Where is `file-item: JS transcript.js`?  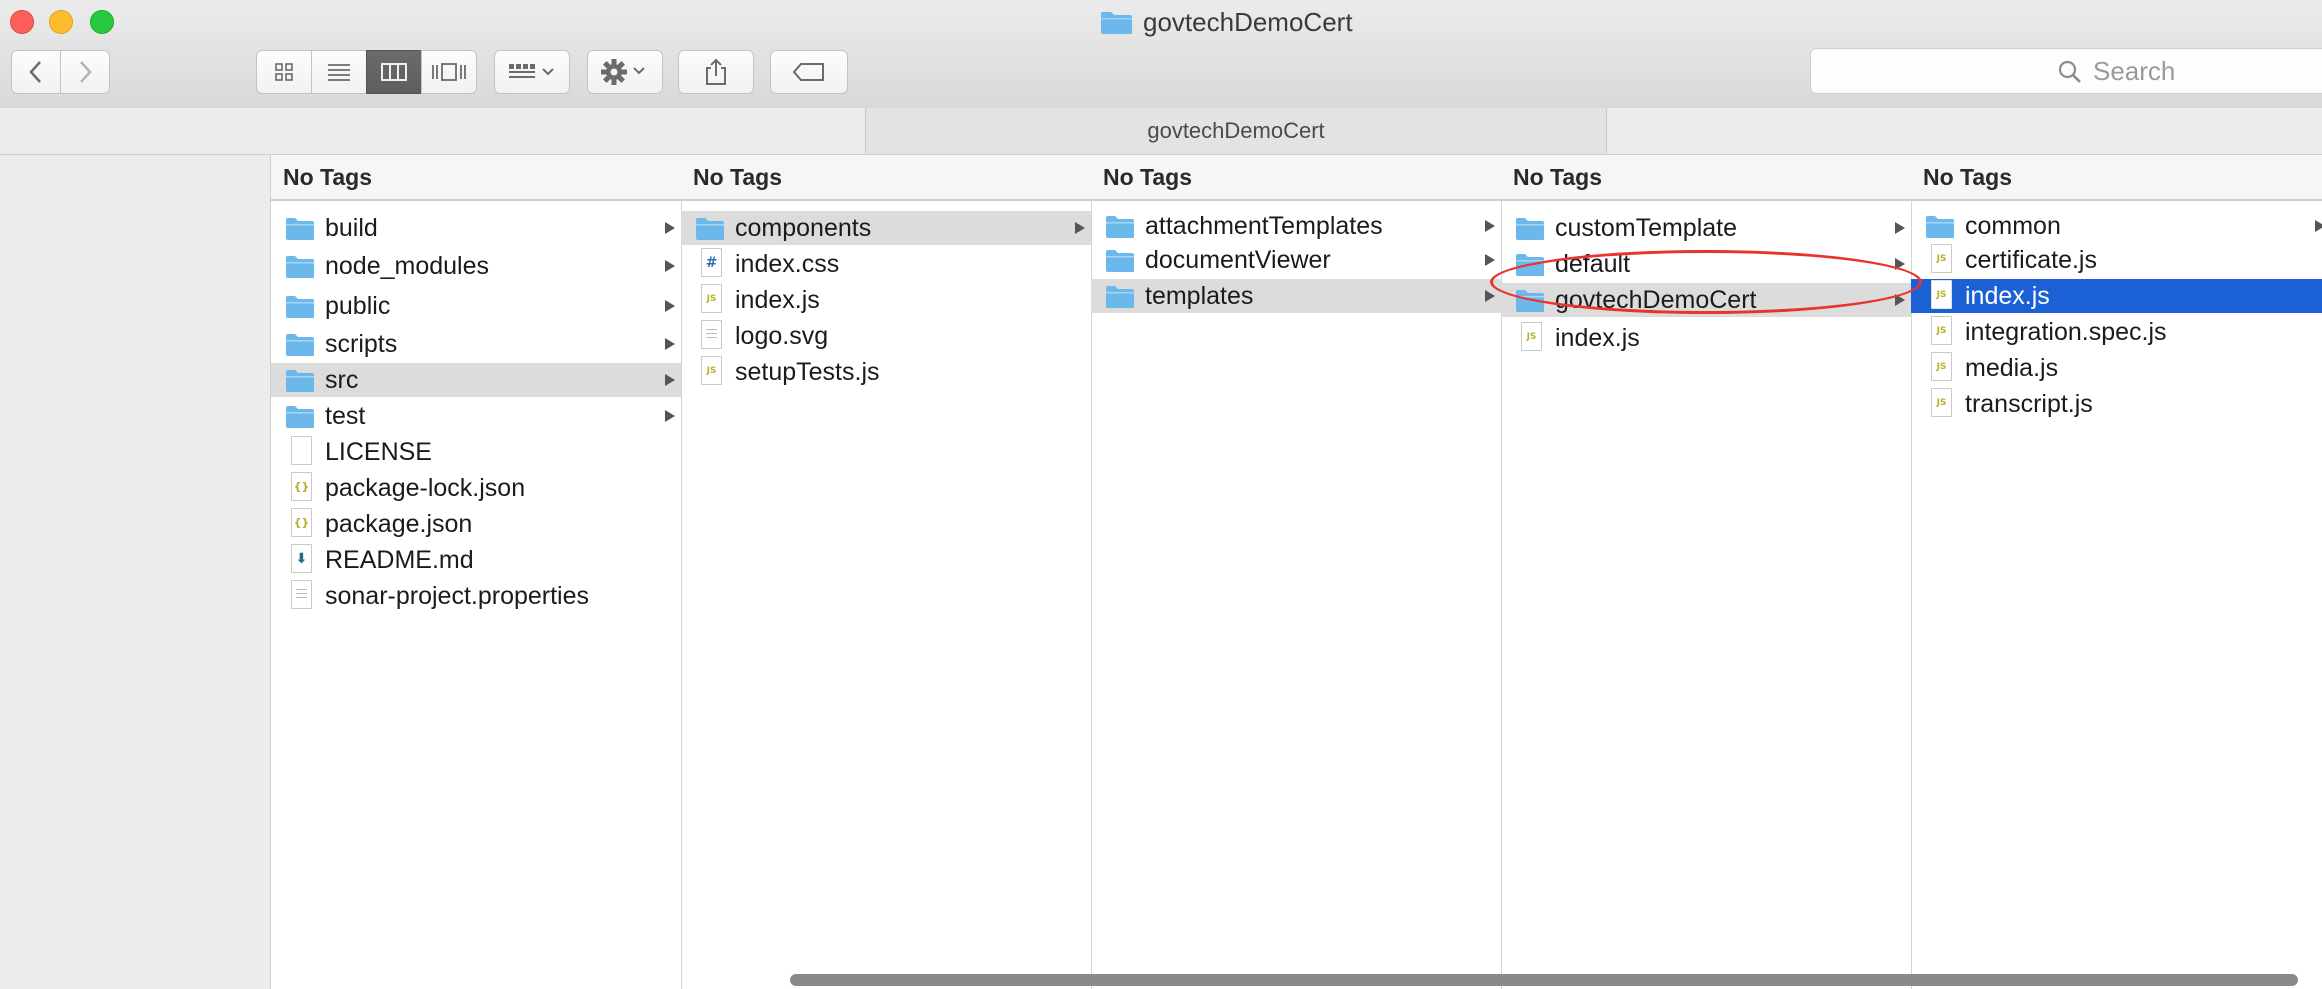 file-item: JS transcript.js is located at coordinates (2116, 404).